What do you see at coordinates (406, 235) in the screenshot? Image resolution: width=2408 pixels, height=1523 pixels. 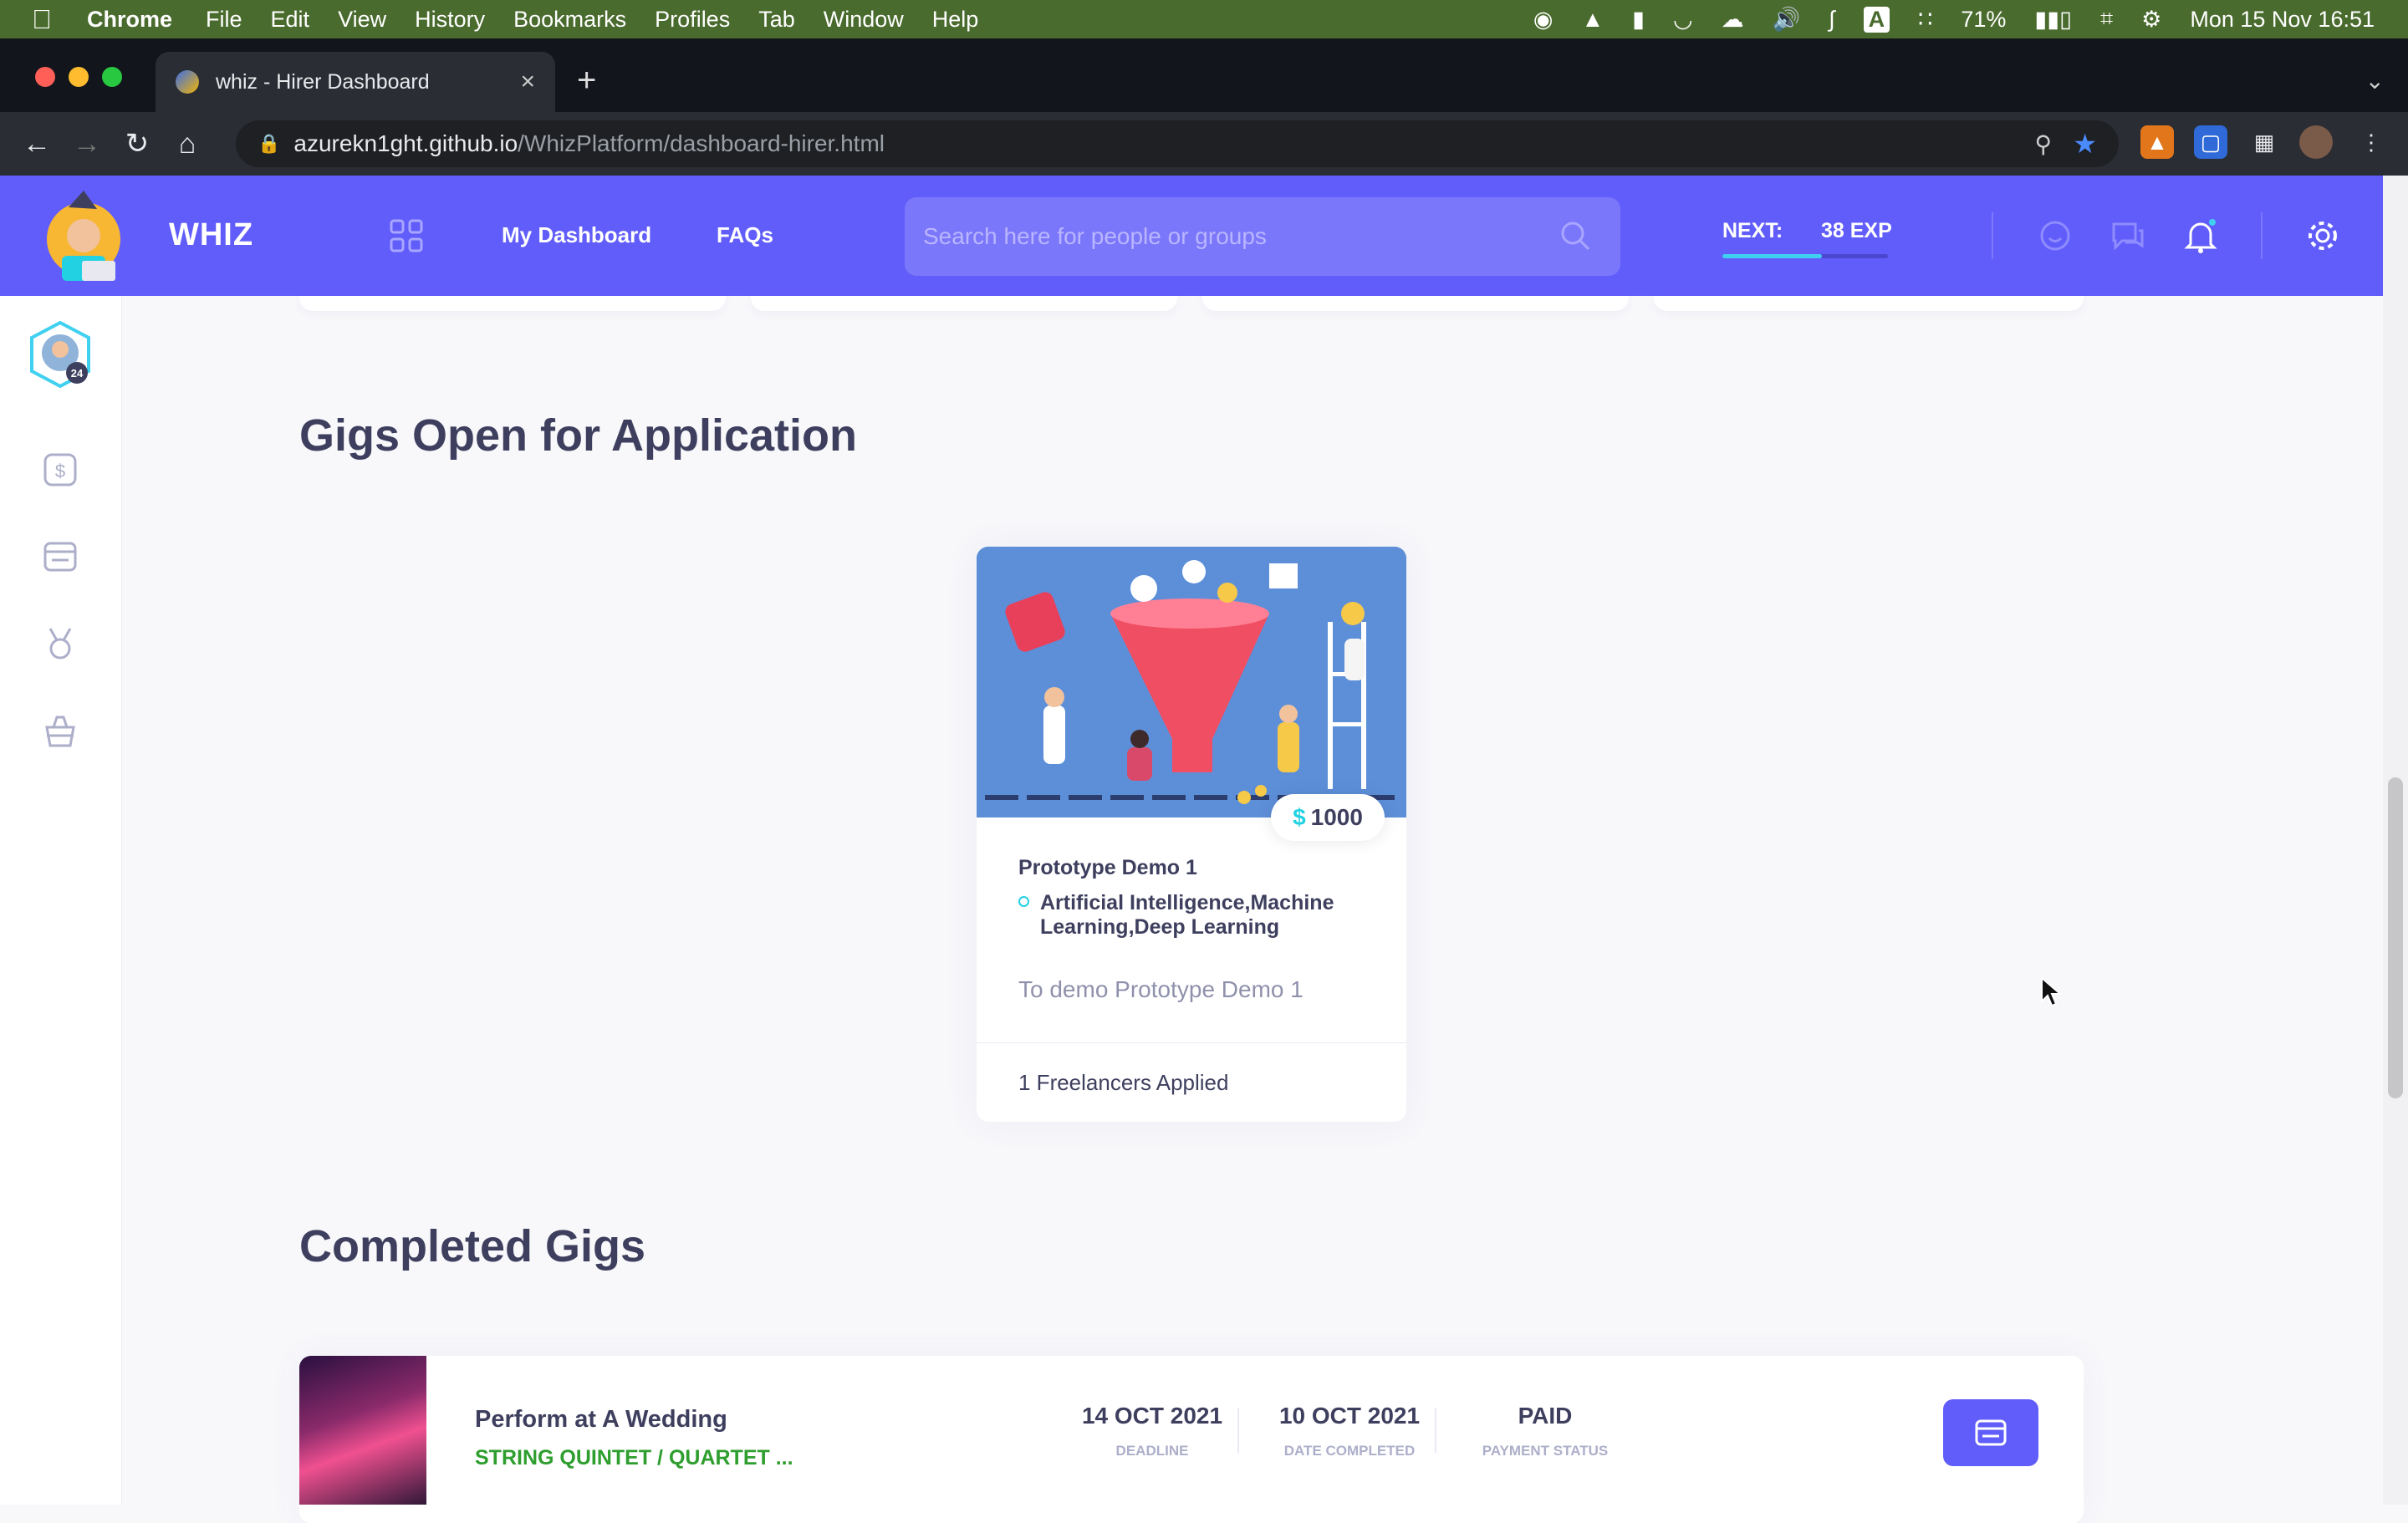 I see `grid-menu-icon` at bounding box center [406, 235].